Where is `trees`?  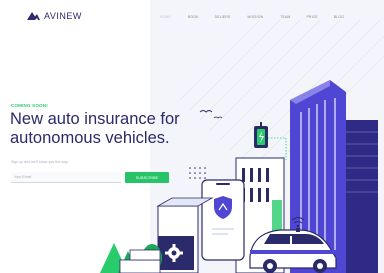
trees is located at coordinates (131, 258).